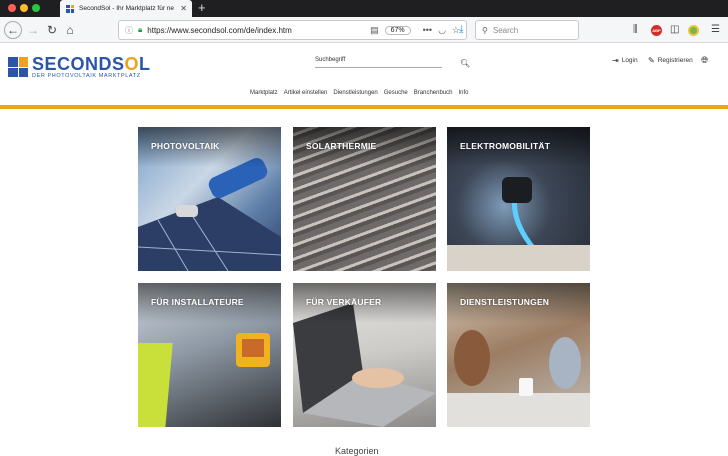 This screenshot has height=456, width=728. Describe the element at coordinates (615, 60) in the screenshot. I see `login-icon: ⇥` at that location.